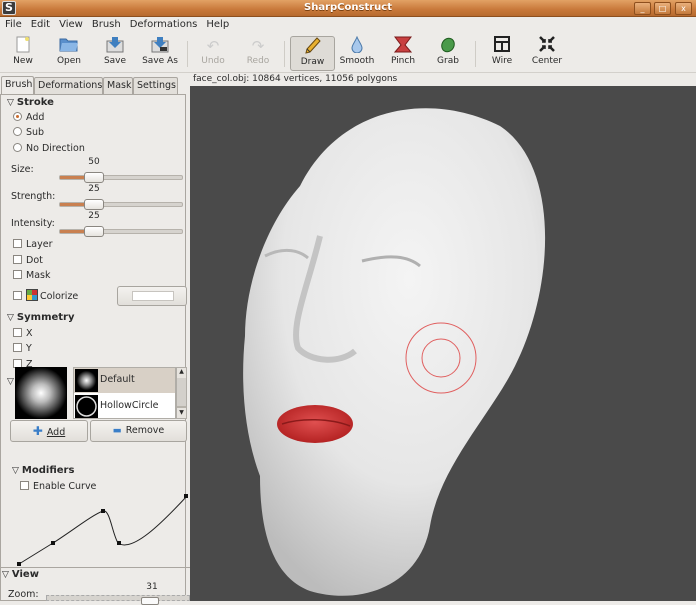 The image size is (696, 605). Describe the element at coordinates (121, 204) in the screenshot. I see `strength-slider` at that location.